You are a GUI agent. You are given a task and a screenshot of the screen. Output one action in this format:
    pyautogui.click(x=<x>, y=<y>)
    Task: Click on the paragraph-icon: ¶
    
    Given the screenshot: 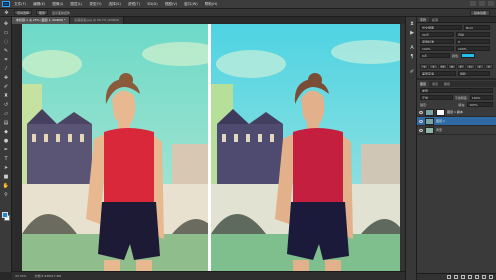 What is the action you would take?
    pyautogui.click(x=412, y=57)
    